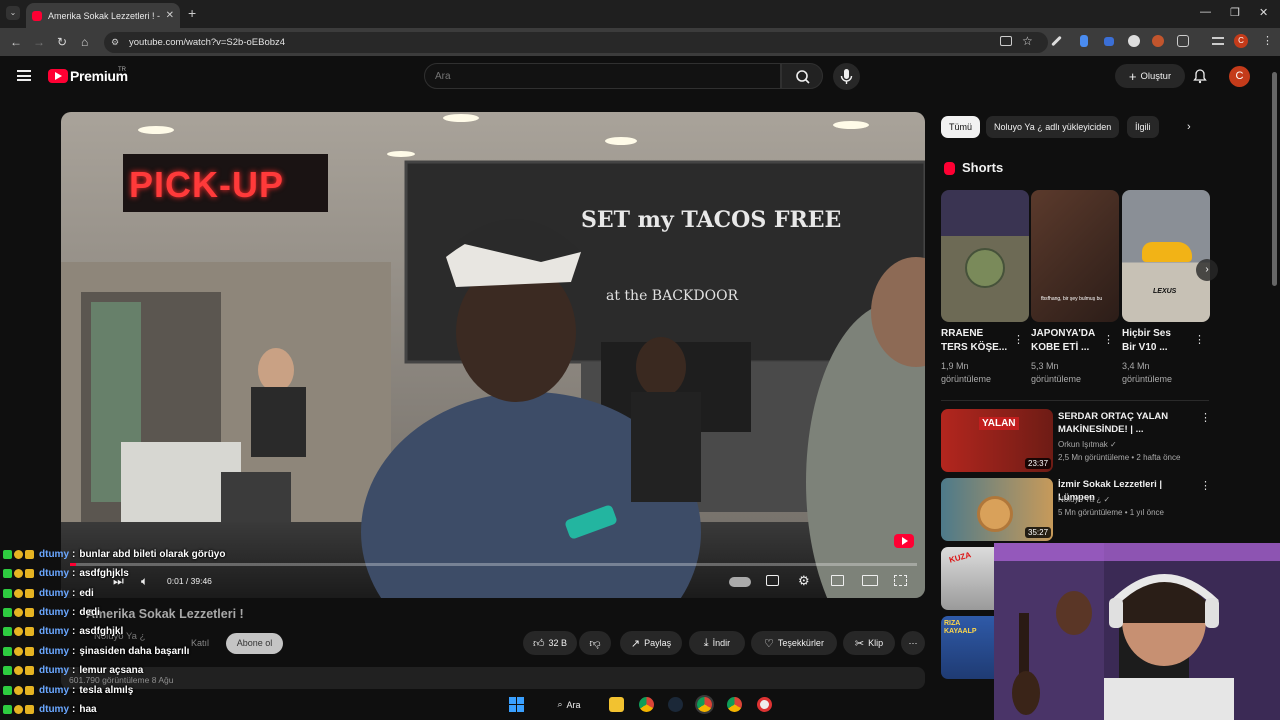 The height and width of the screenshot is (720, 1280). I want to click on windows-start-icon, so click(516, 704).